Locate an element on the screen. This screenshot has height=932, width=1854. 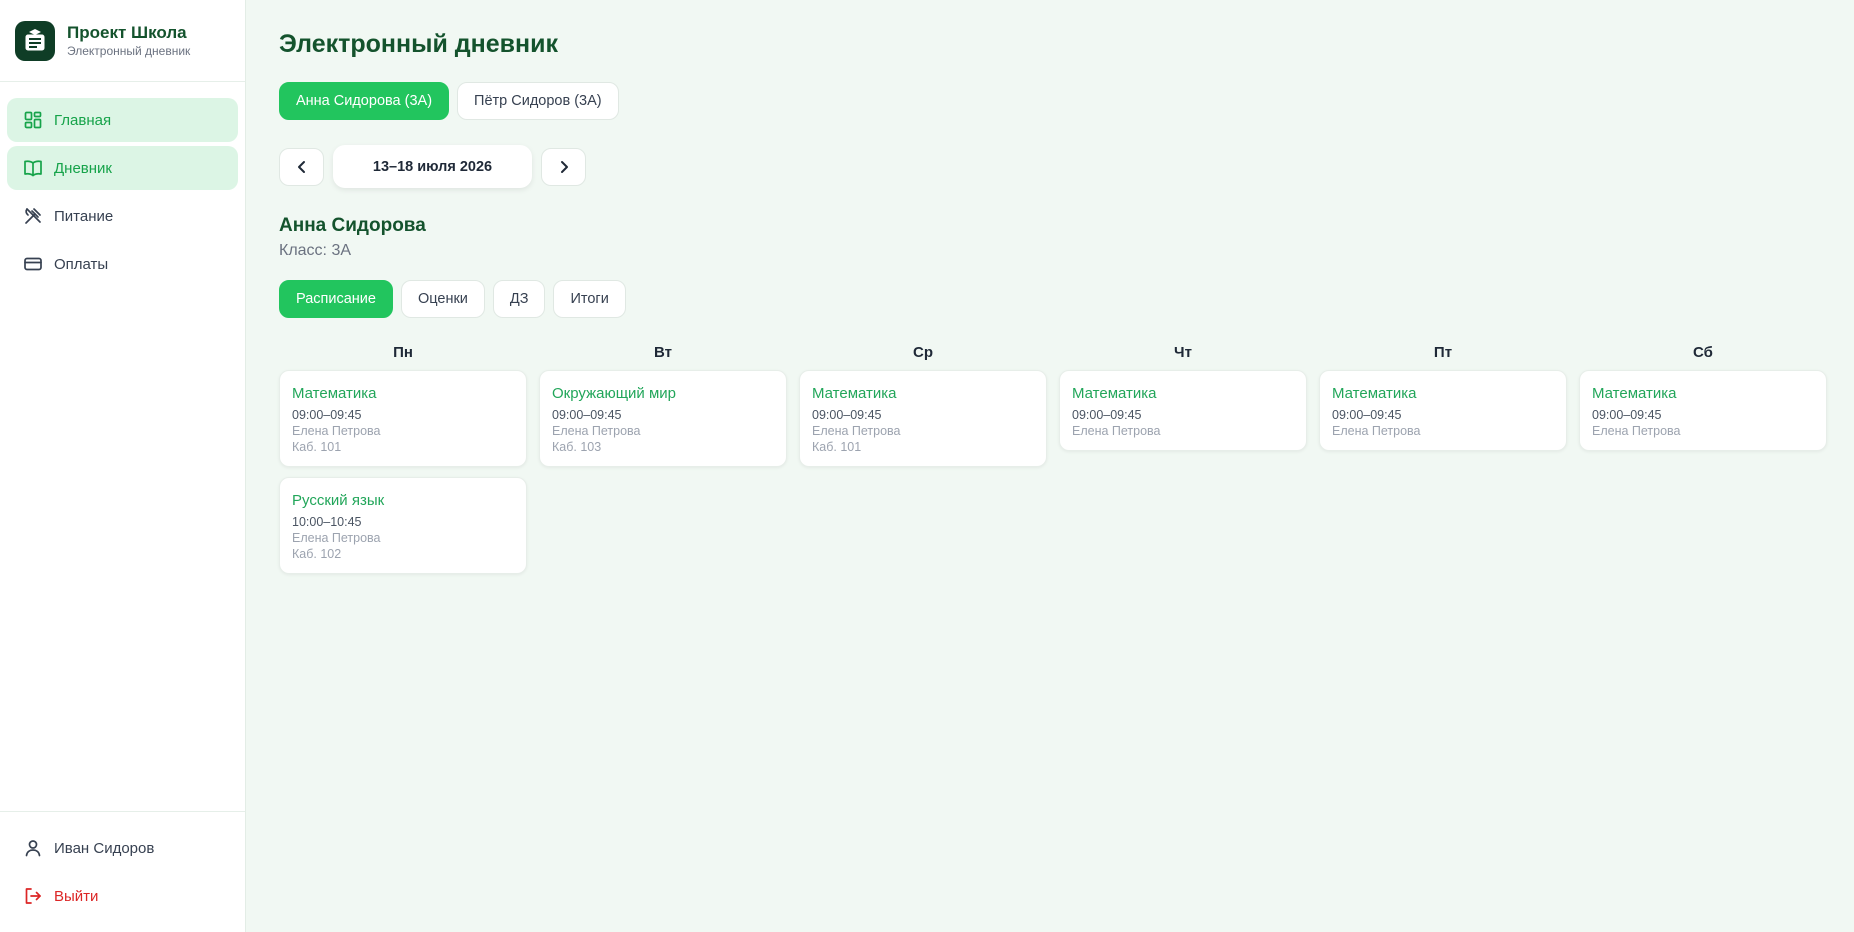
next-week-button is located at coordinates (563, 166).